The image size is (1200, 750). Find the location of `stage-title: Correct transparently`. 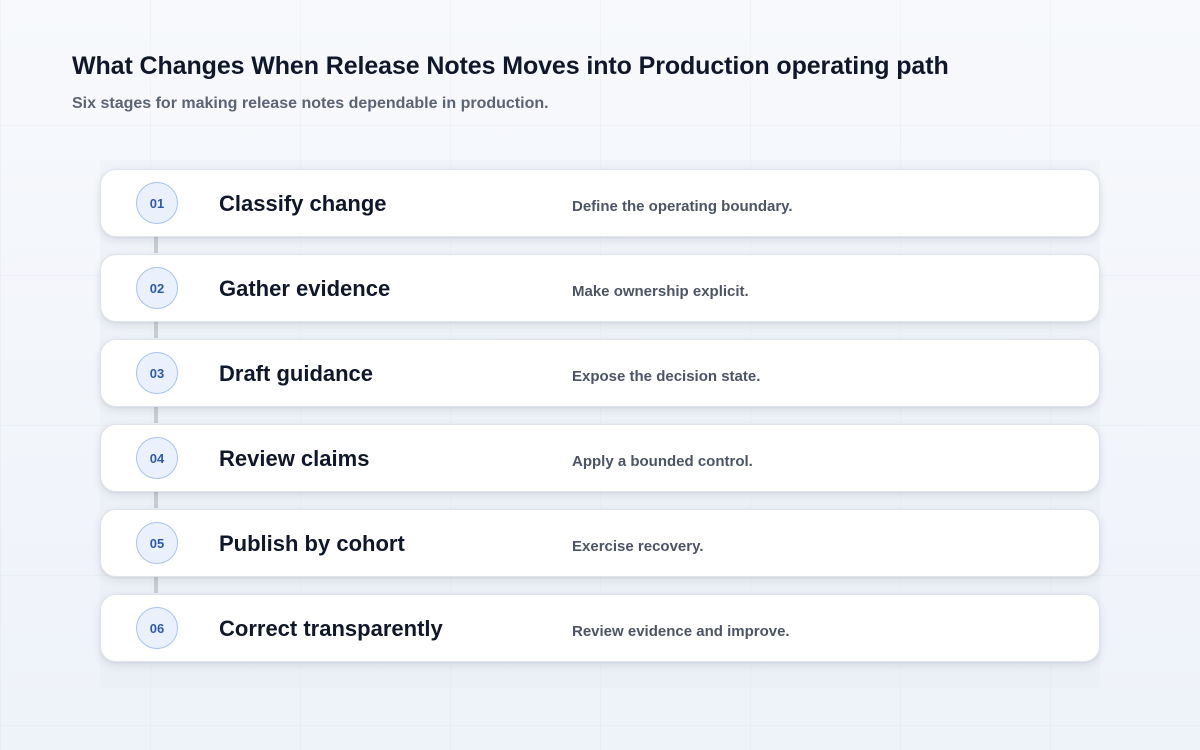

stage-title: Correct transparently is located at coordinates (331, 628).